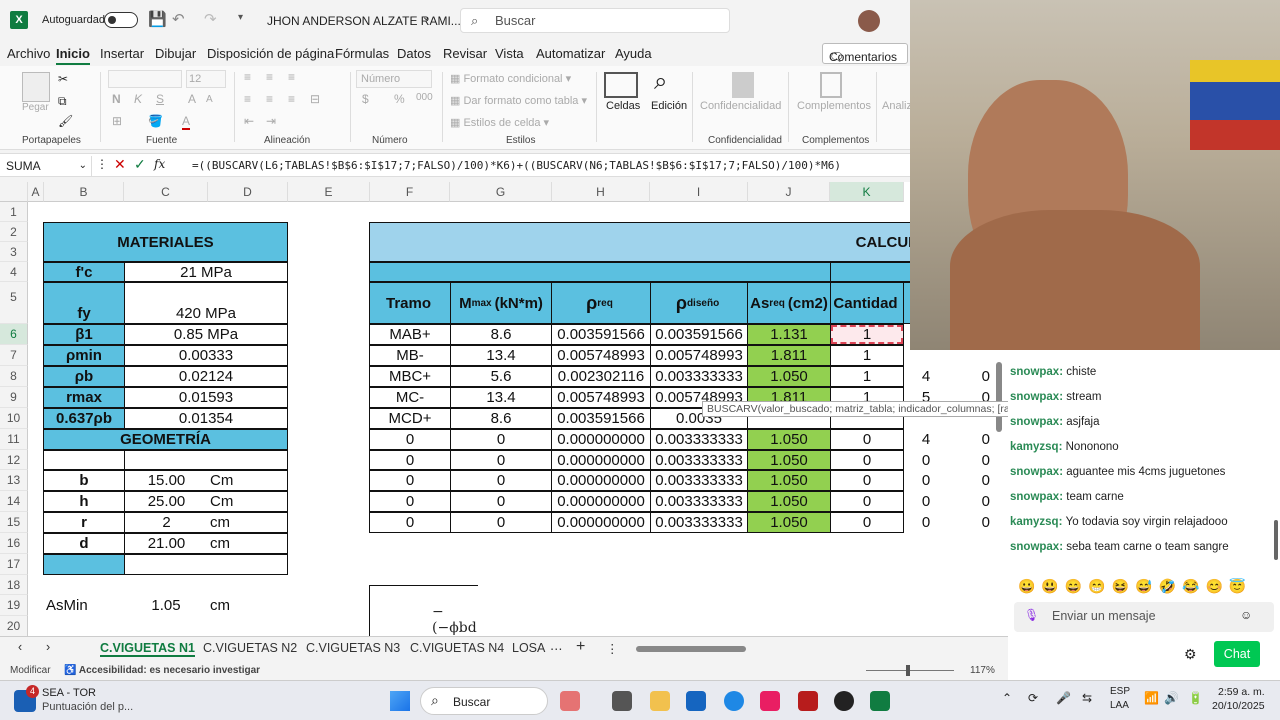 This screenshot has width=1280, height=720. I want to click on indent-icon: ⇤, so click(249, 121).